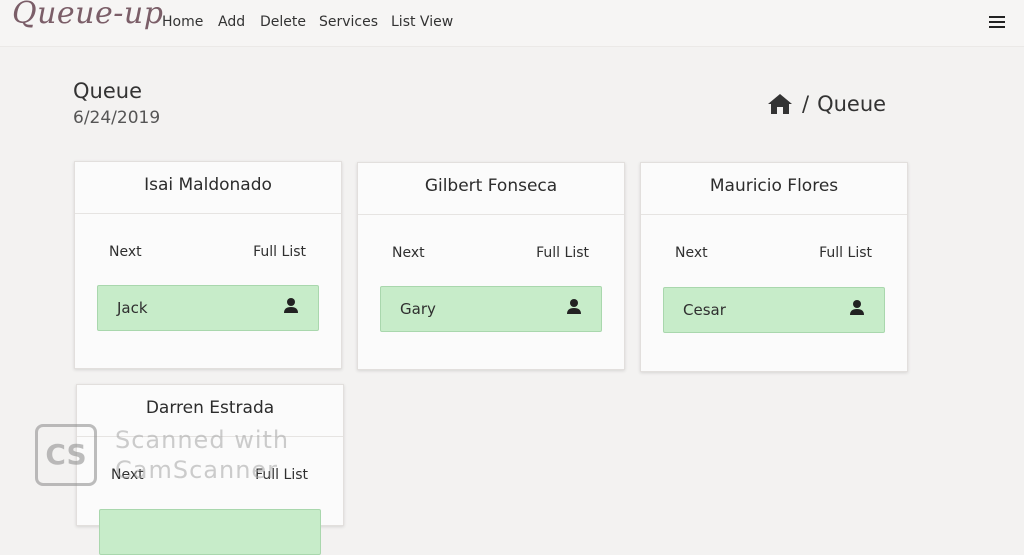 This screenshot has height=555, width=1024. I want to click on card-title: Isai Maldonado, so click(208, 188).